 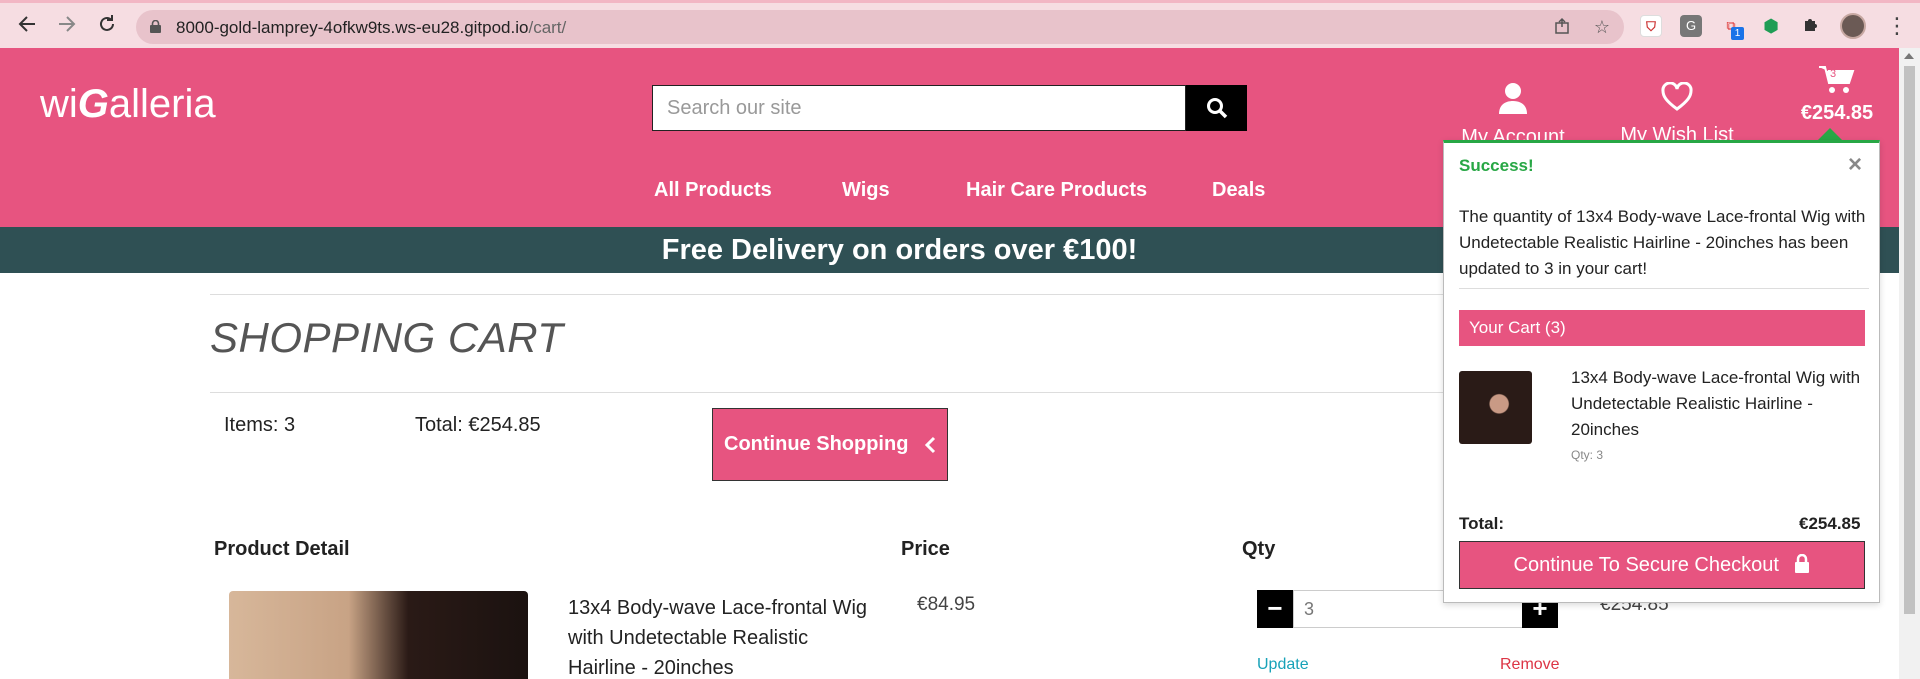 What do you see at coordinates (1259, 549) in the screenshot?
I see `col-header-qty: Qty` at bounding box center [1259, 549].